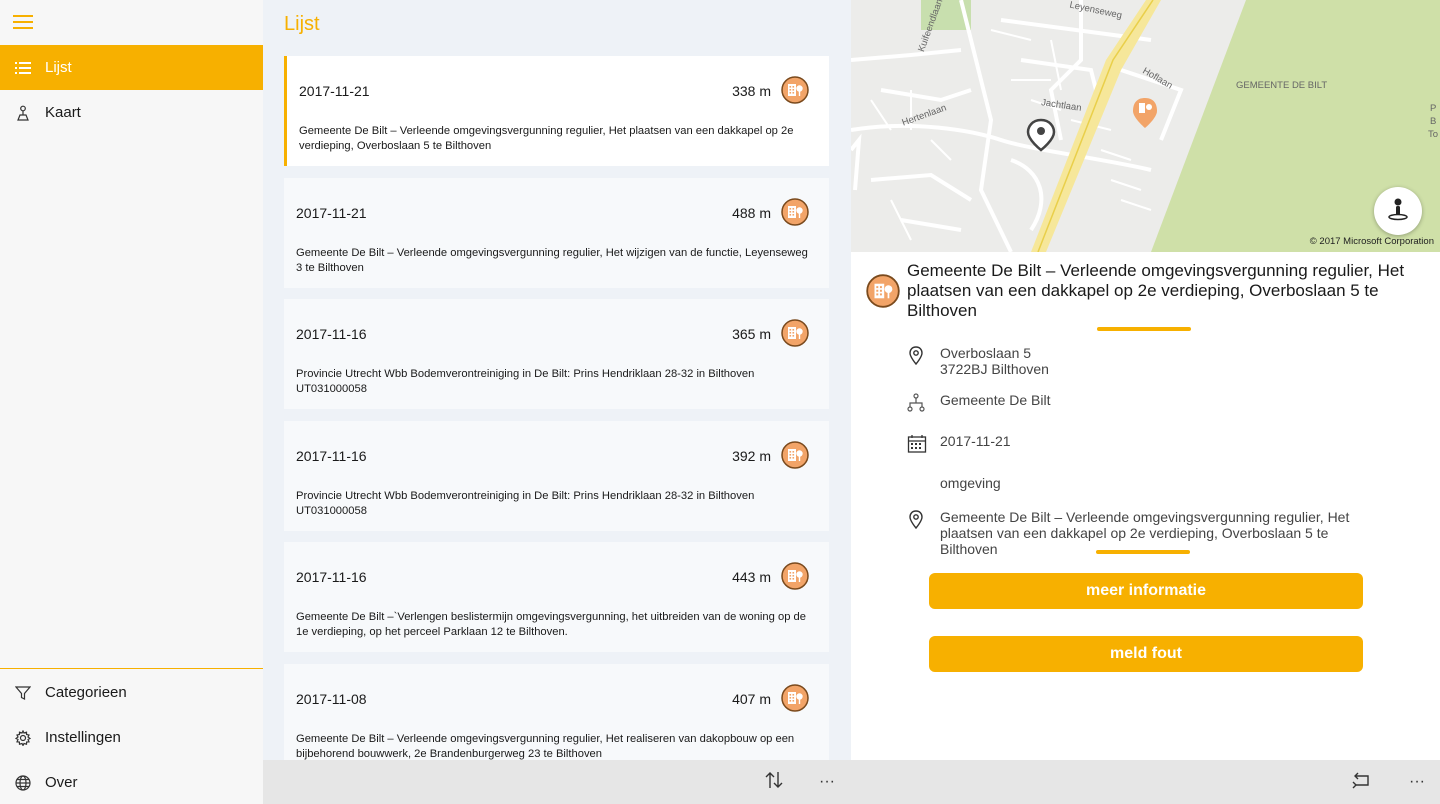 The height and width of the screenshot is (804, 1440). I want to click on locate-me-button, so click(1398, 211).